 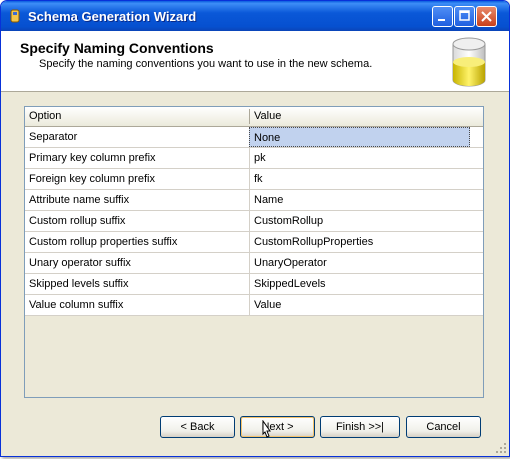 What do you see at coordinates (360, 116) in the screenshot?
I see `column-header-value: Value` at bounding box center [360, 116].